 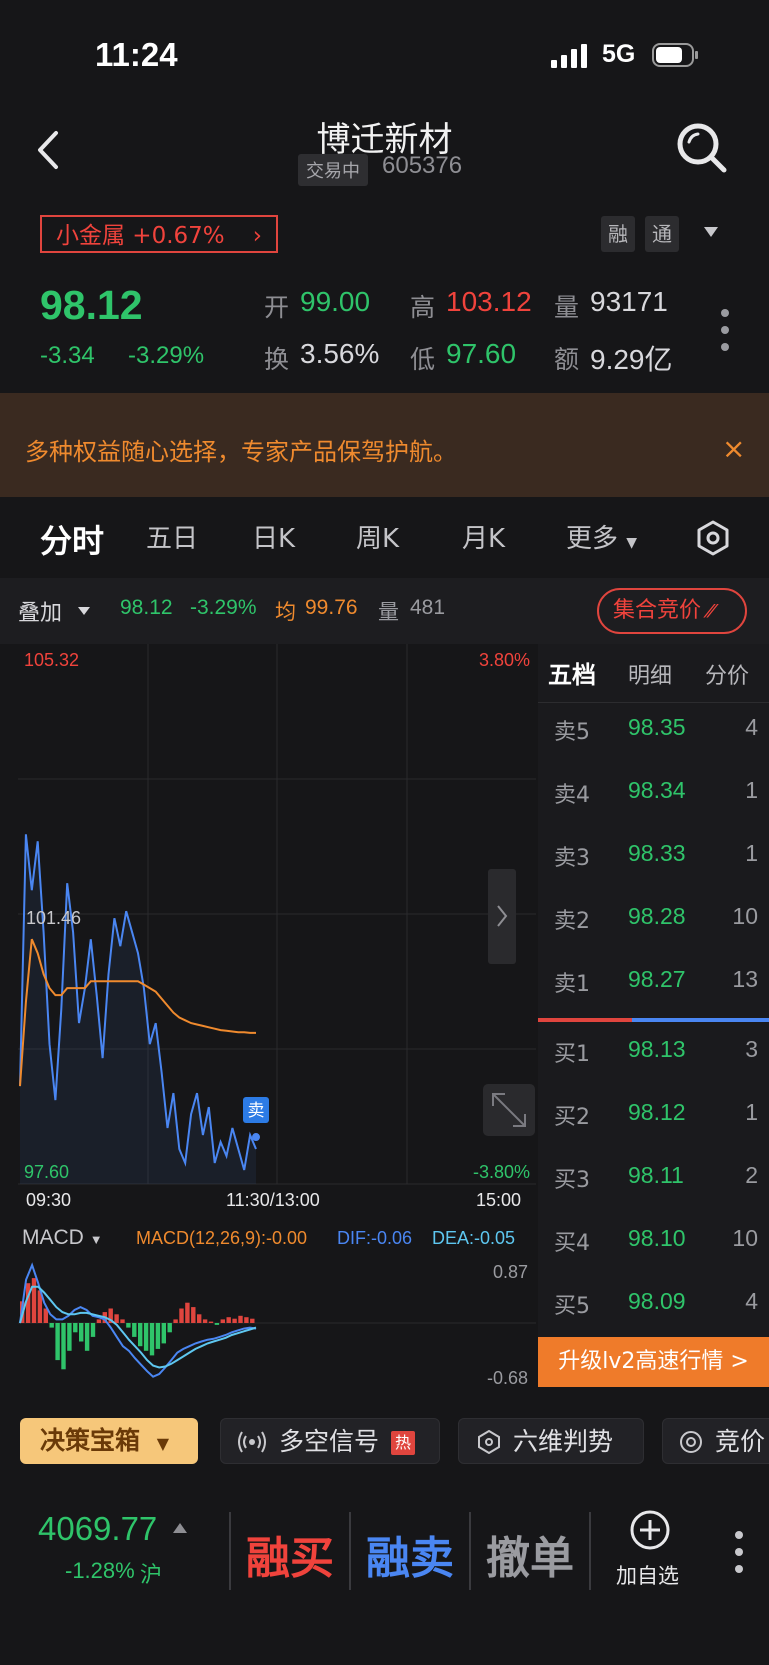 What do you see at coordinates (657, 727) in the screenshot?
I see `level-price: 98.35` at bounding box center [657, 727].